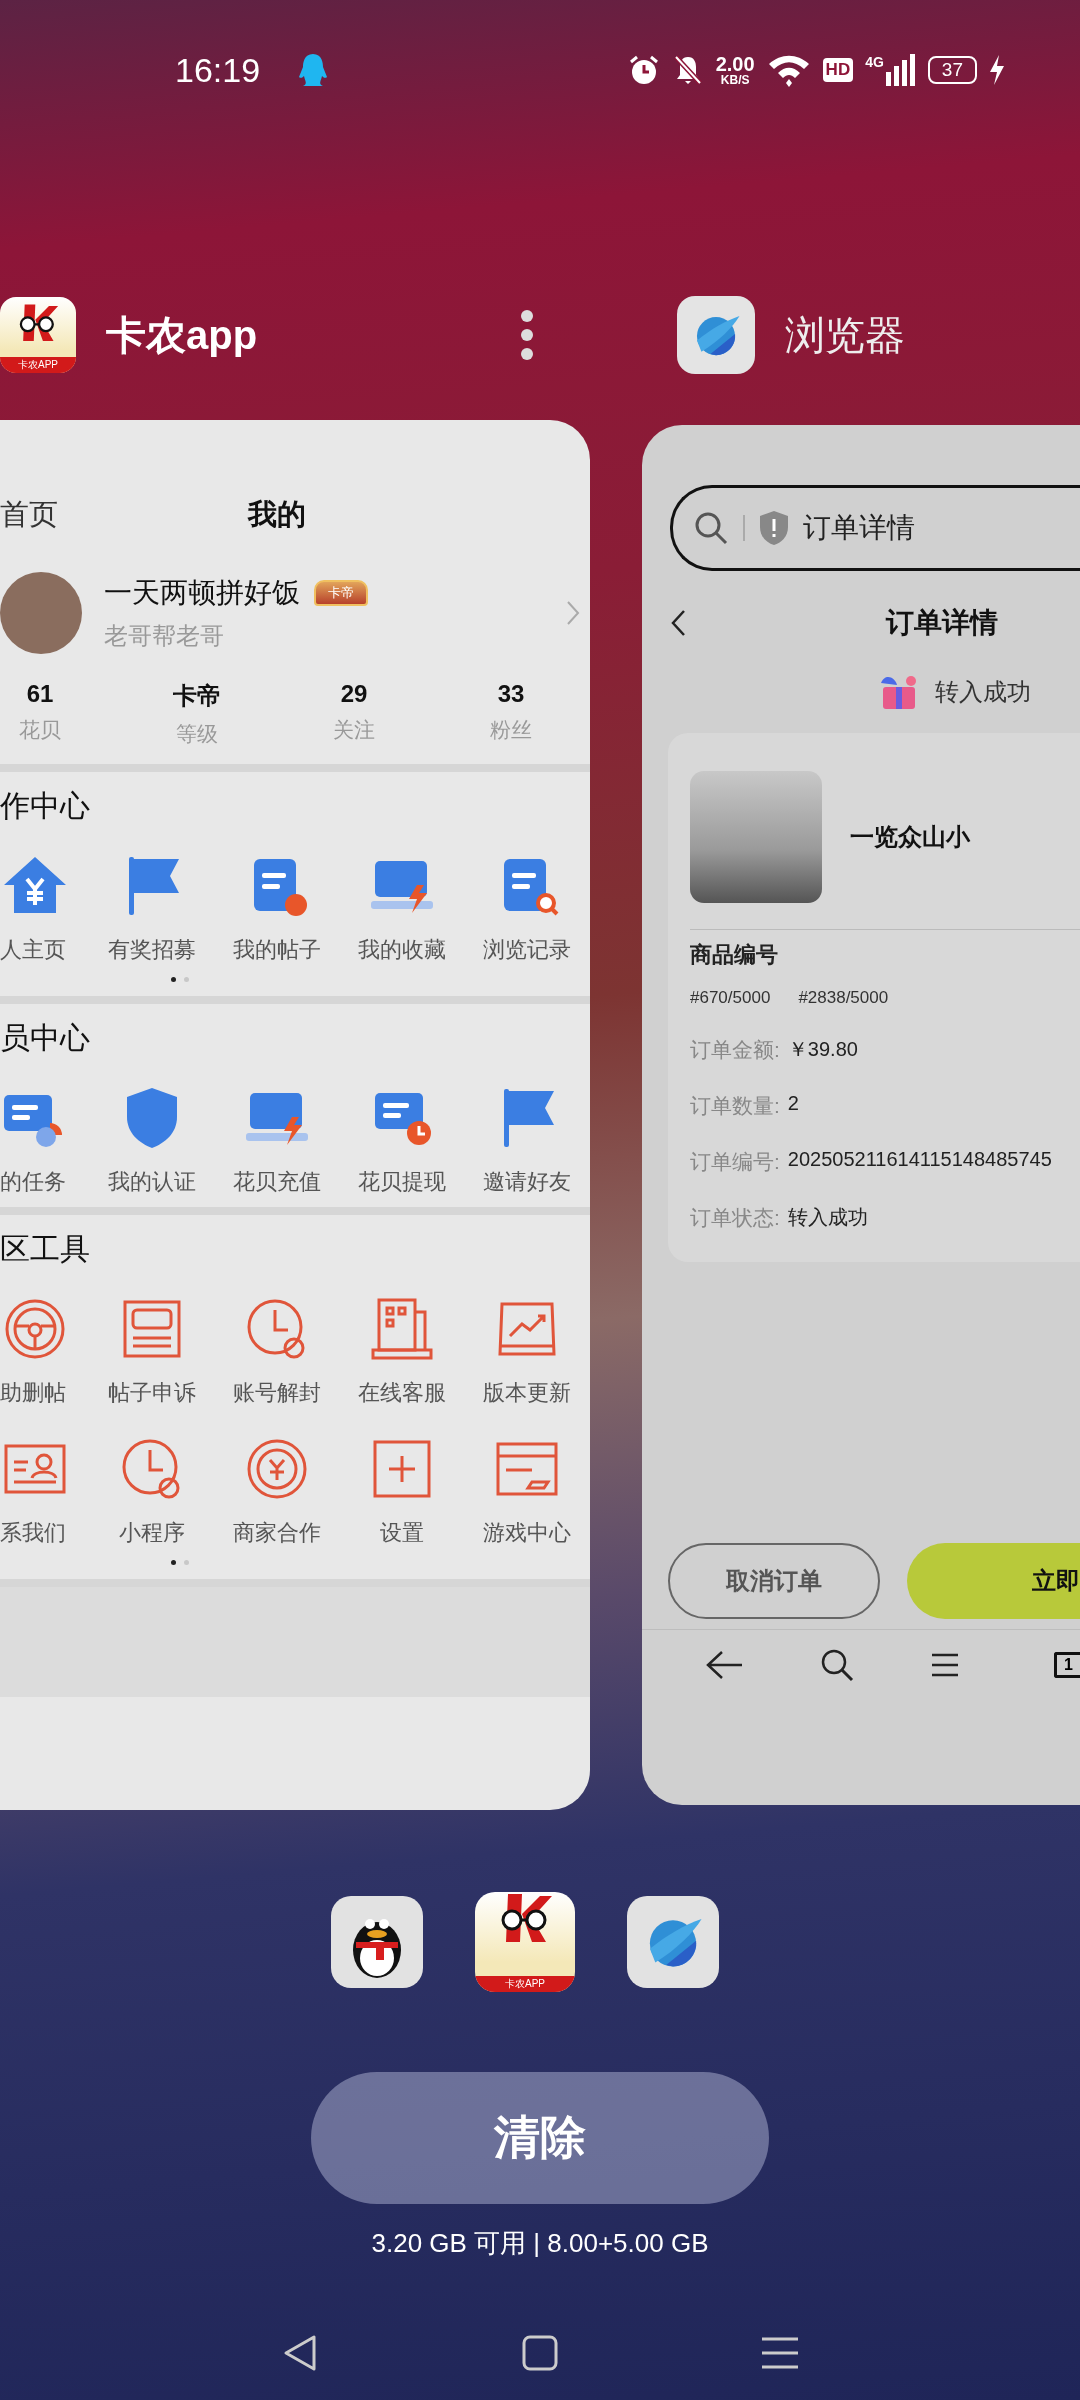  What do you see at coordinates (540, 2353) in the screenshot?
I see `home-icon` at bounding box center [540, 2353].